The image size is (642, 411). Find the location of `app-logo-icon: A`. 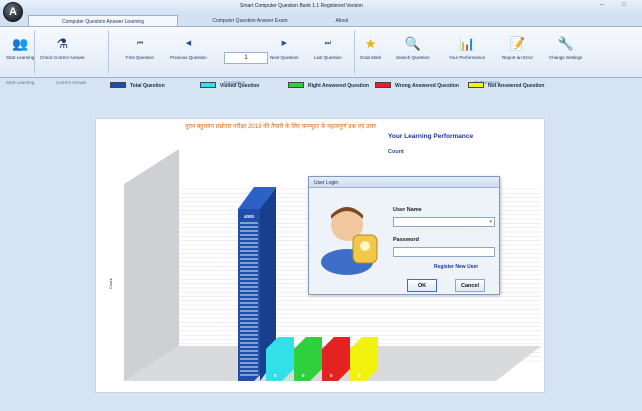

app-logo-icon: A is located at coordinates (13, 12).